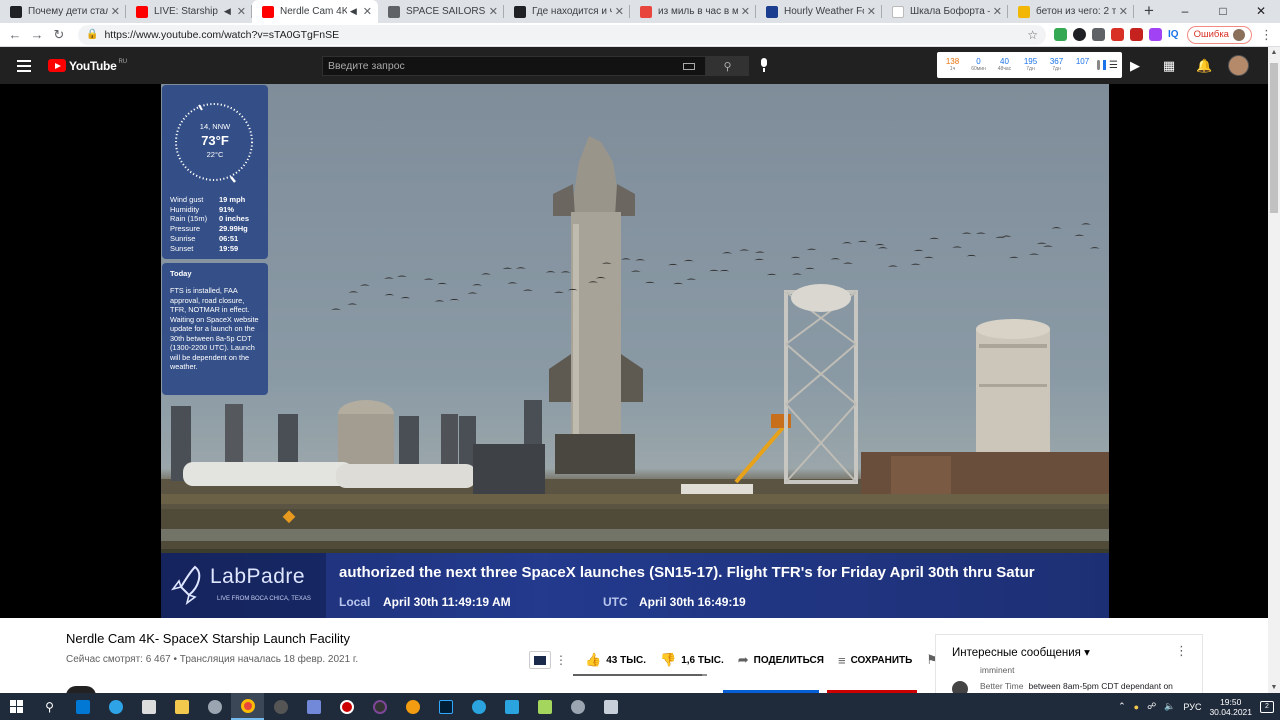 The image size is (1280, 720). Describe the element at coordinates (59, 35) in the screenshot. I see `reload-icon: ↻` at that location.